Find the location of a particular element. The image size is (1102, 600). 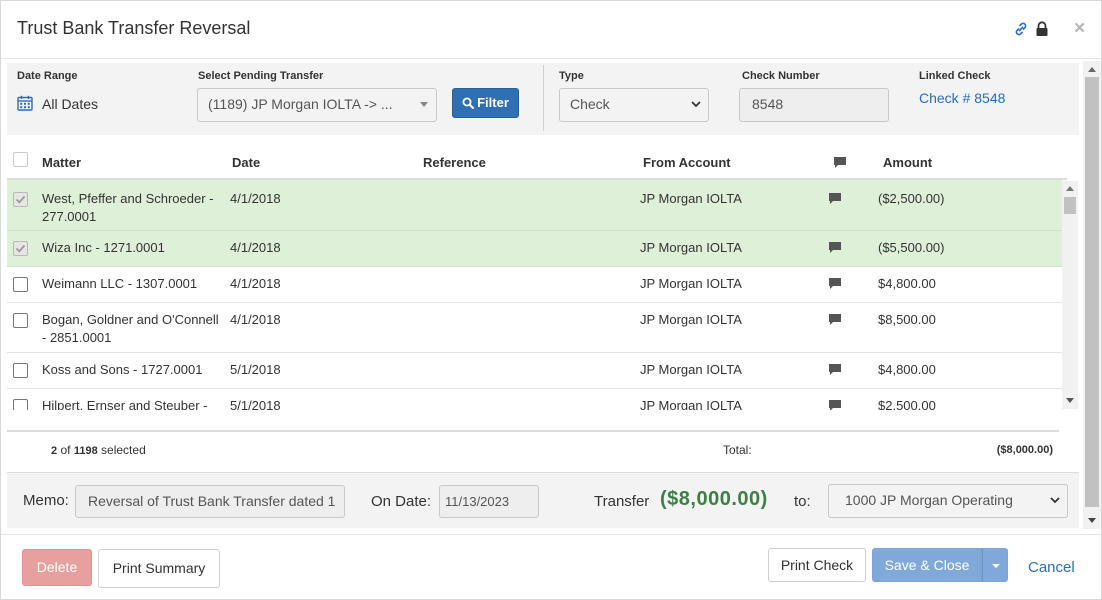

filter-divider is located at coordinates (543, 98).